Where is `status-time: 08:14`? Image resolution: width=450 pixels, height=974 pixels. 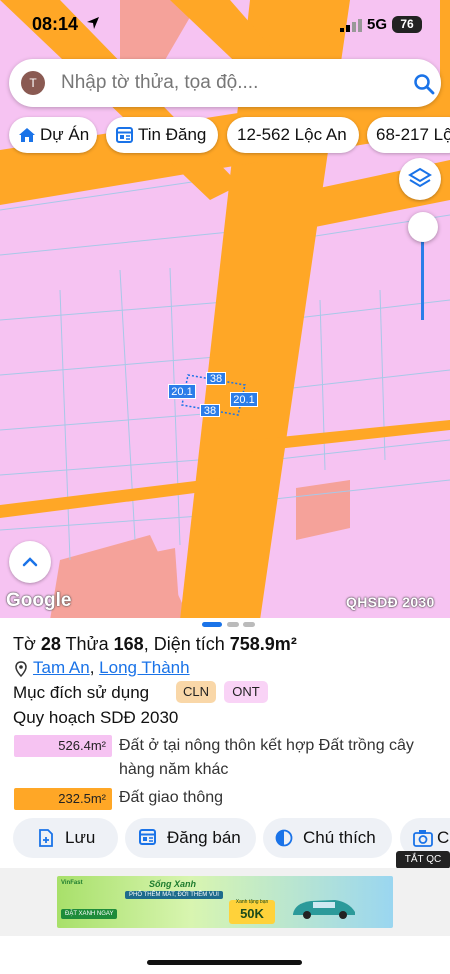
status-time: 08:14 is located at coordinates (55, 24).